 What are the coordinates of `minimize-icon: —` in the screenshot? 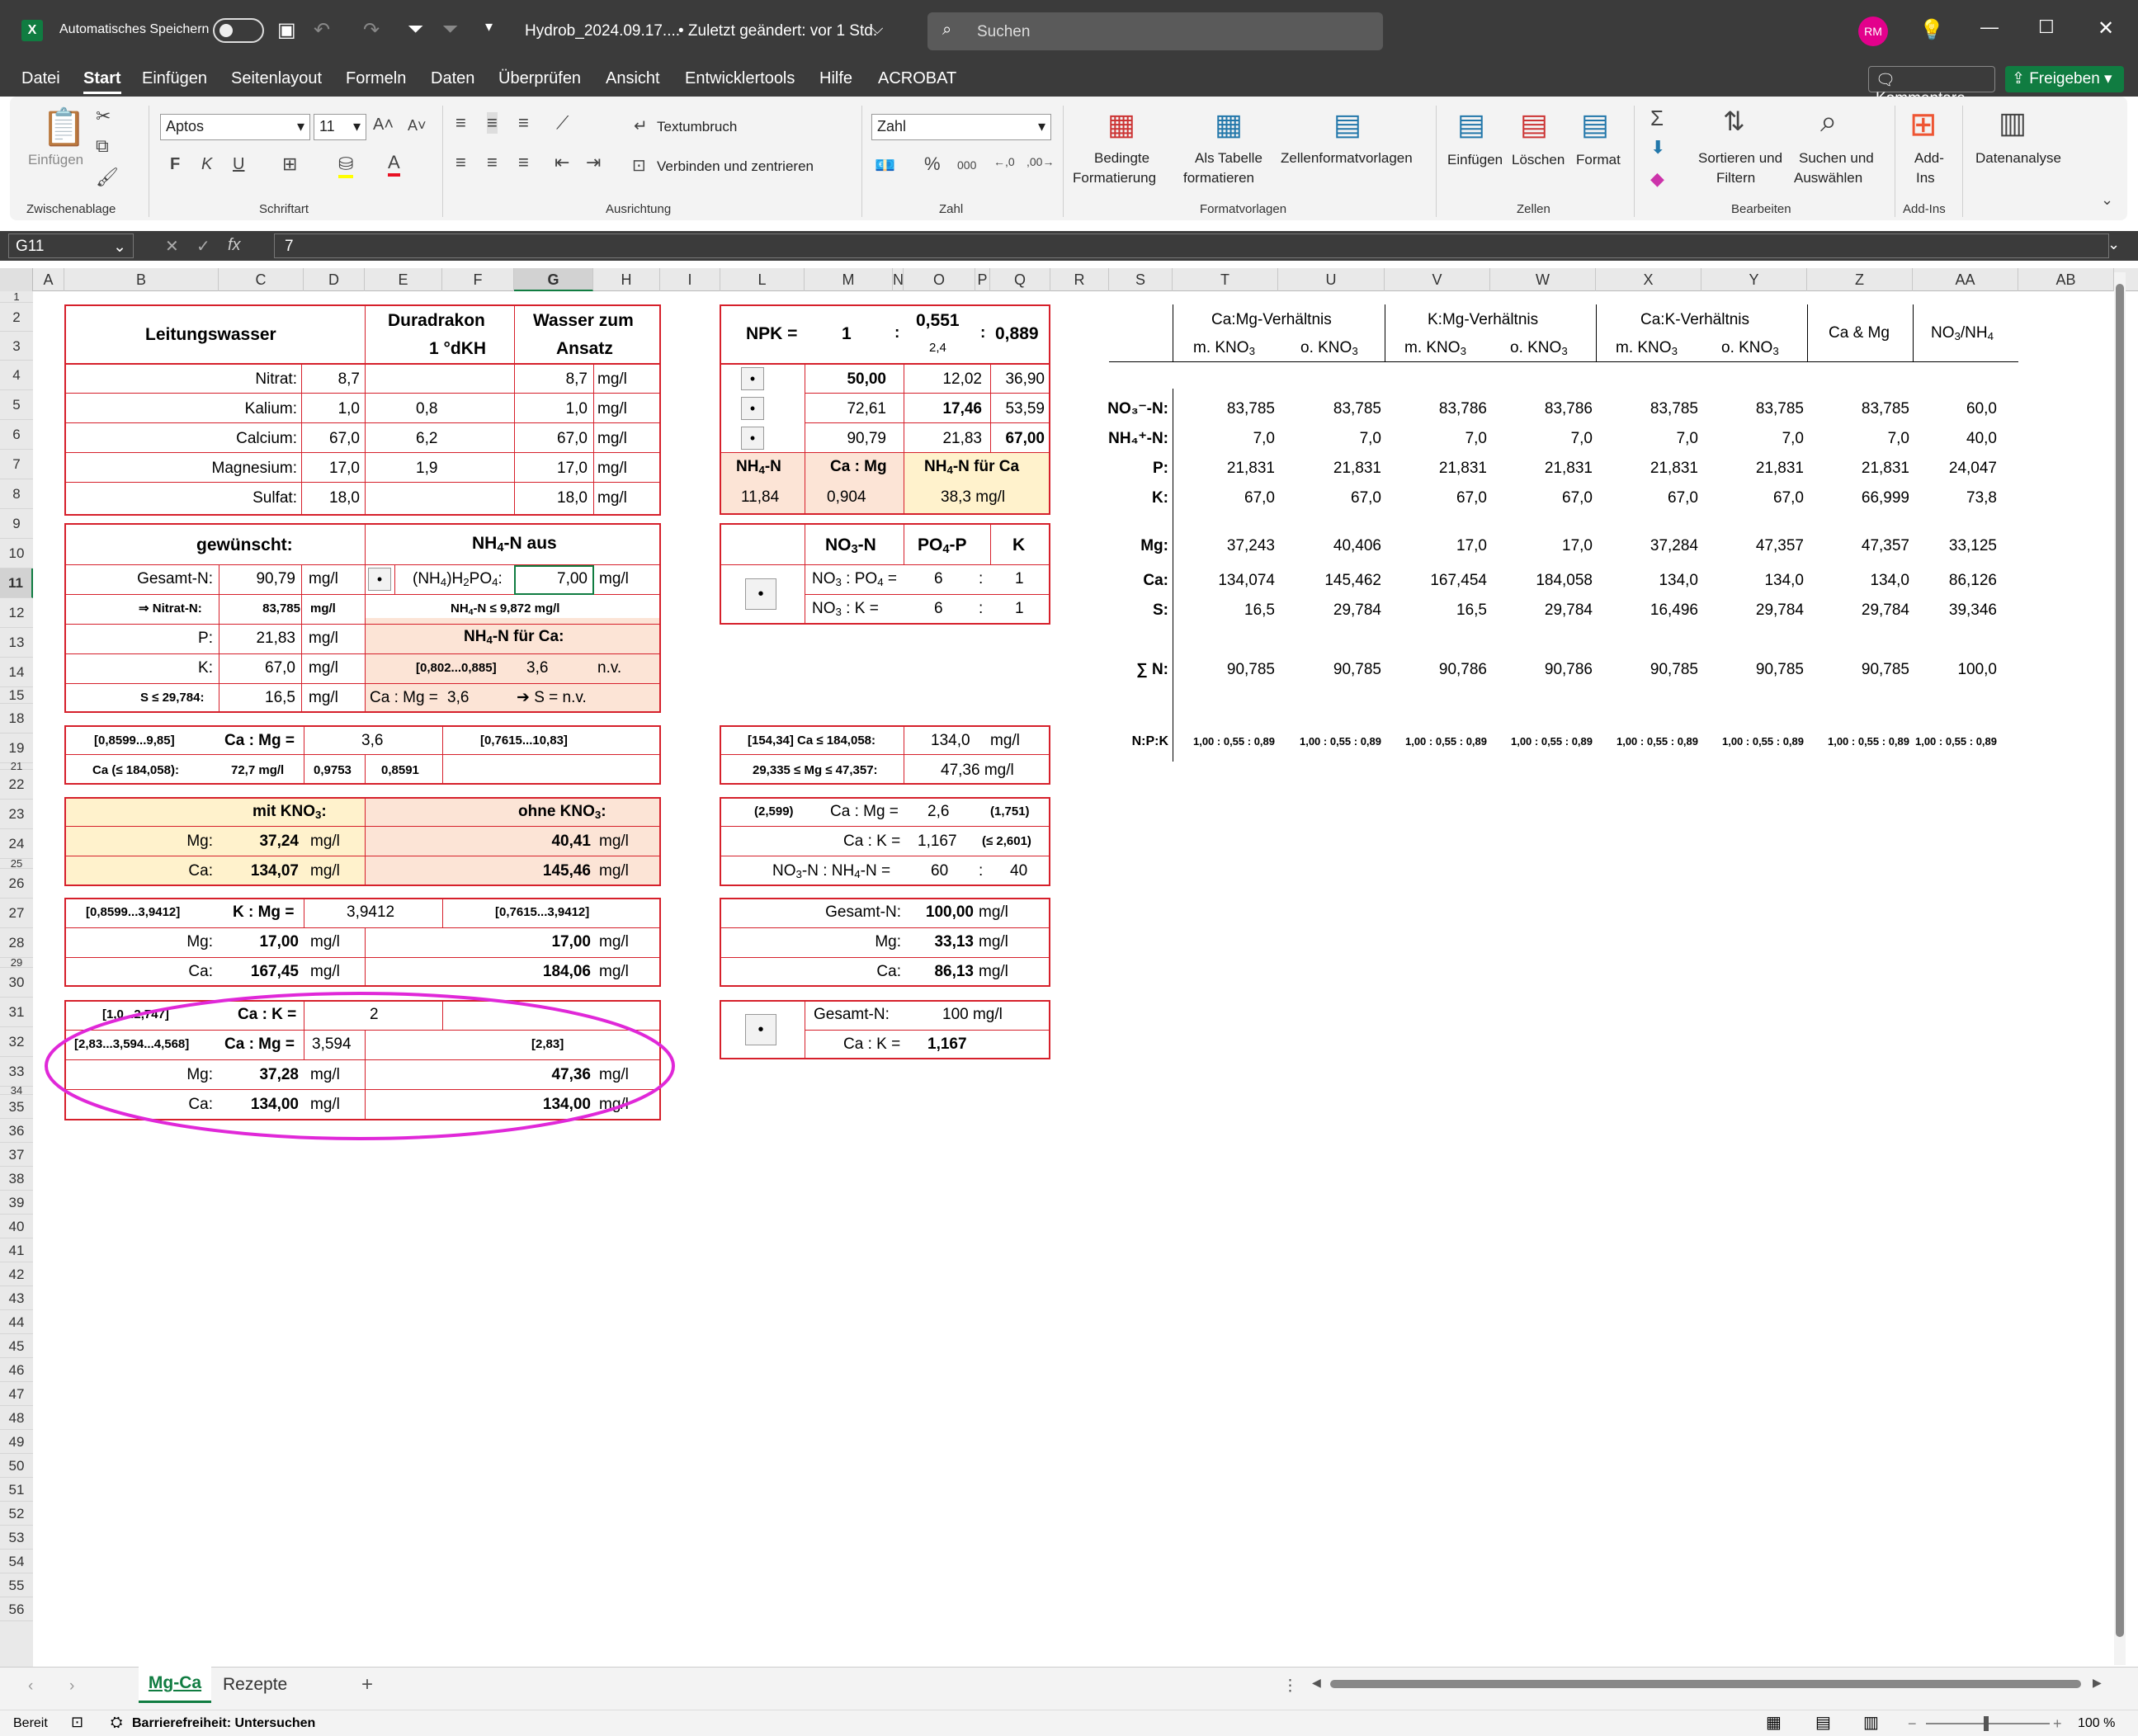 It's located at (1989, 27).